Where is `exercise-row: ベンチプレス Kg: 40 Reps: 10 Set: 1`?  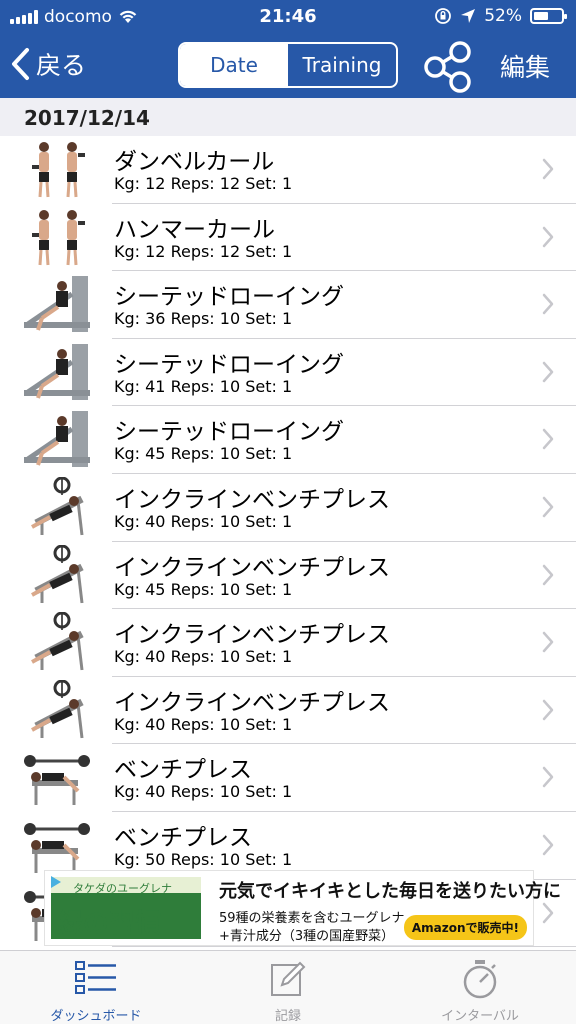
exercise-row: ベンチプレス Kg: 40 Reps: 10 Set: 1 is located at coordinates (288, 778).